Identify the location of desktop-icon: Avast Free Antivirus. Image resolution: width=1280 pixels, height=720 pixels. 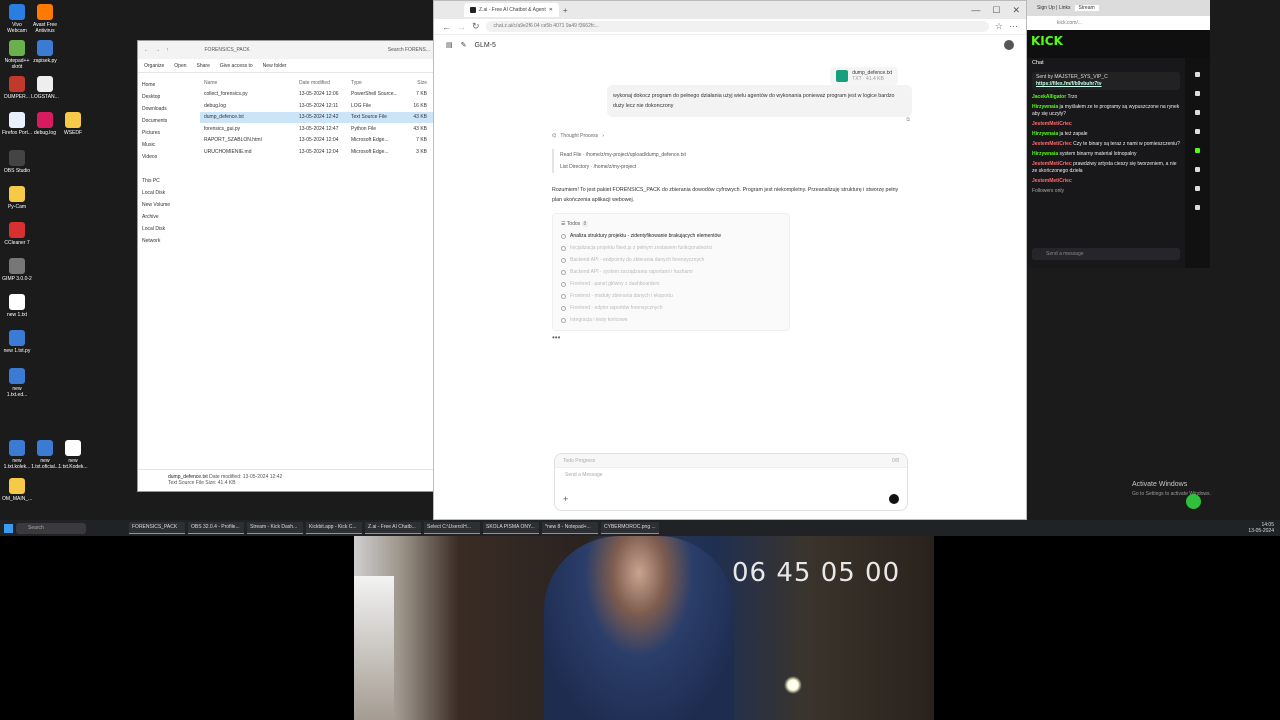
(45, 19).